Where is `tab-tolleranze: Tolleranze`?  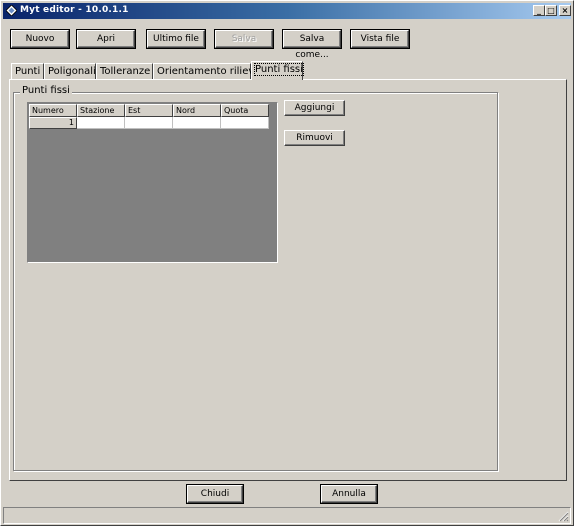
tab-tolleranze: Tolleranze is located at coordinates (124, 71).